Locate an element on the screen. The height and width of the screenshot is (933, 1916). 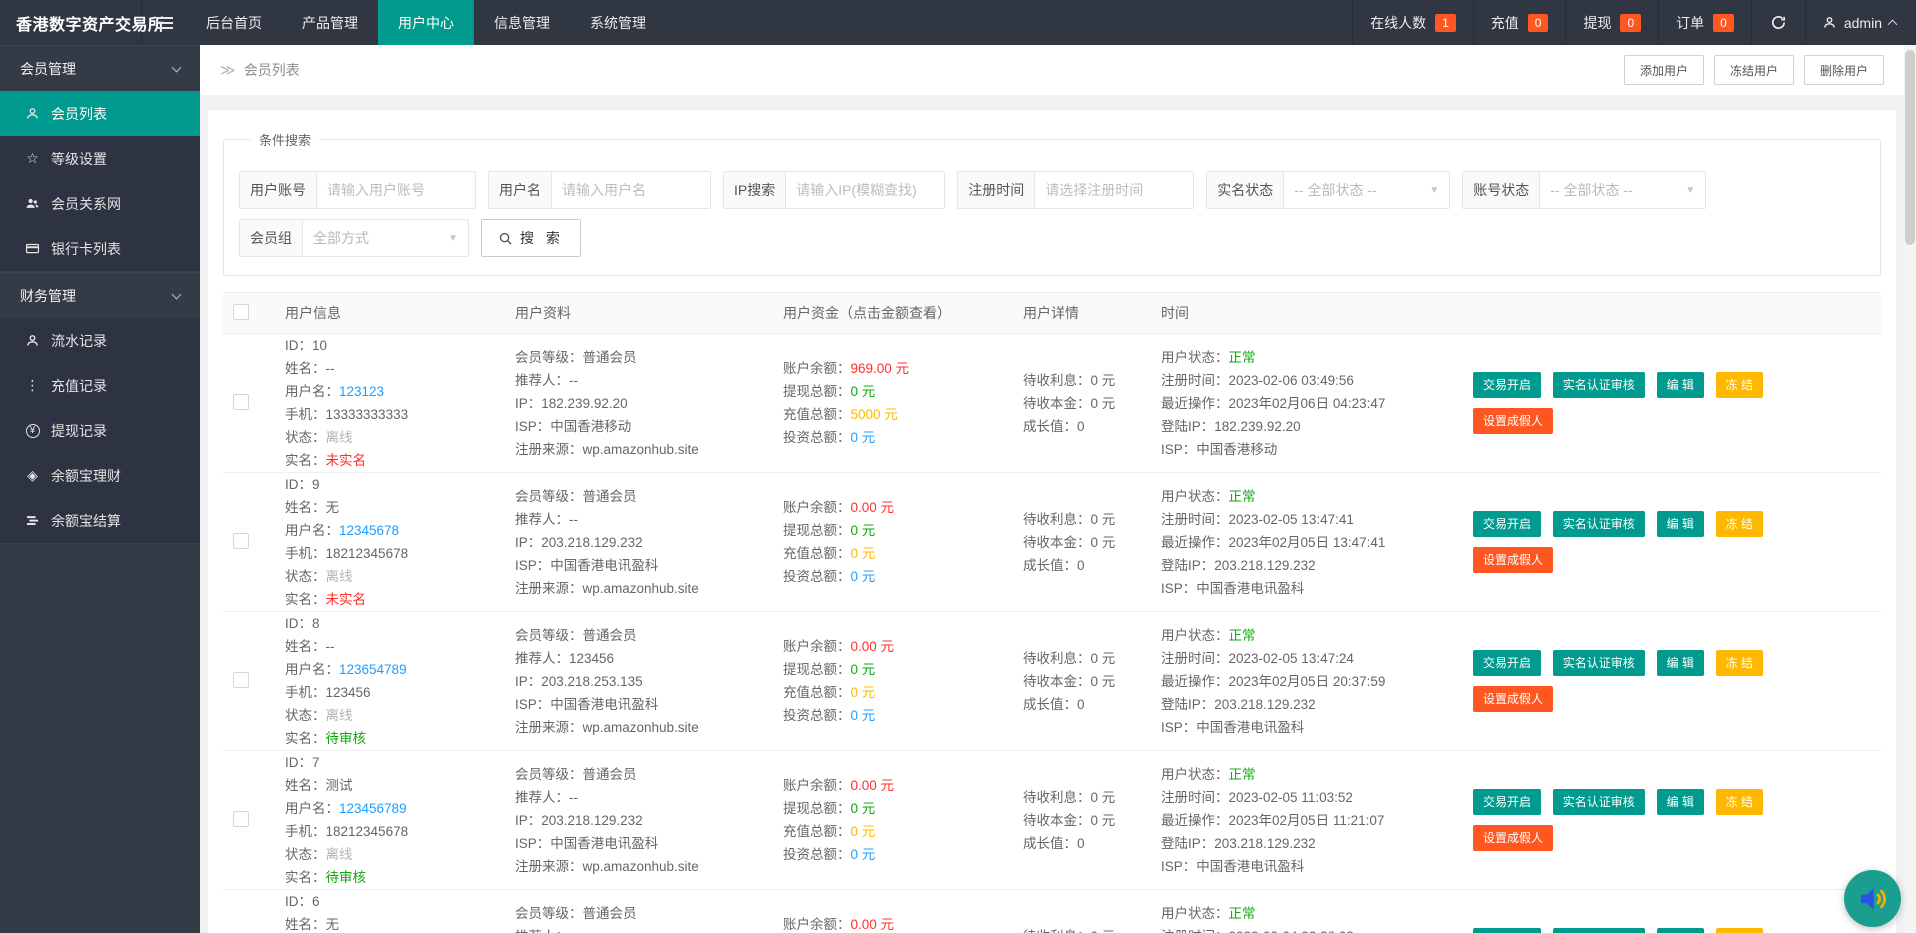
admin-menu: admin is located at coordinates (1860, 22).